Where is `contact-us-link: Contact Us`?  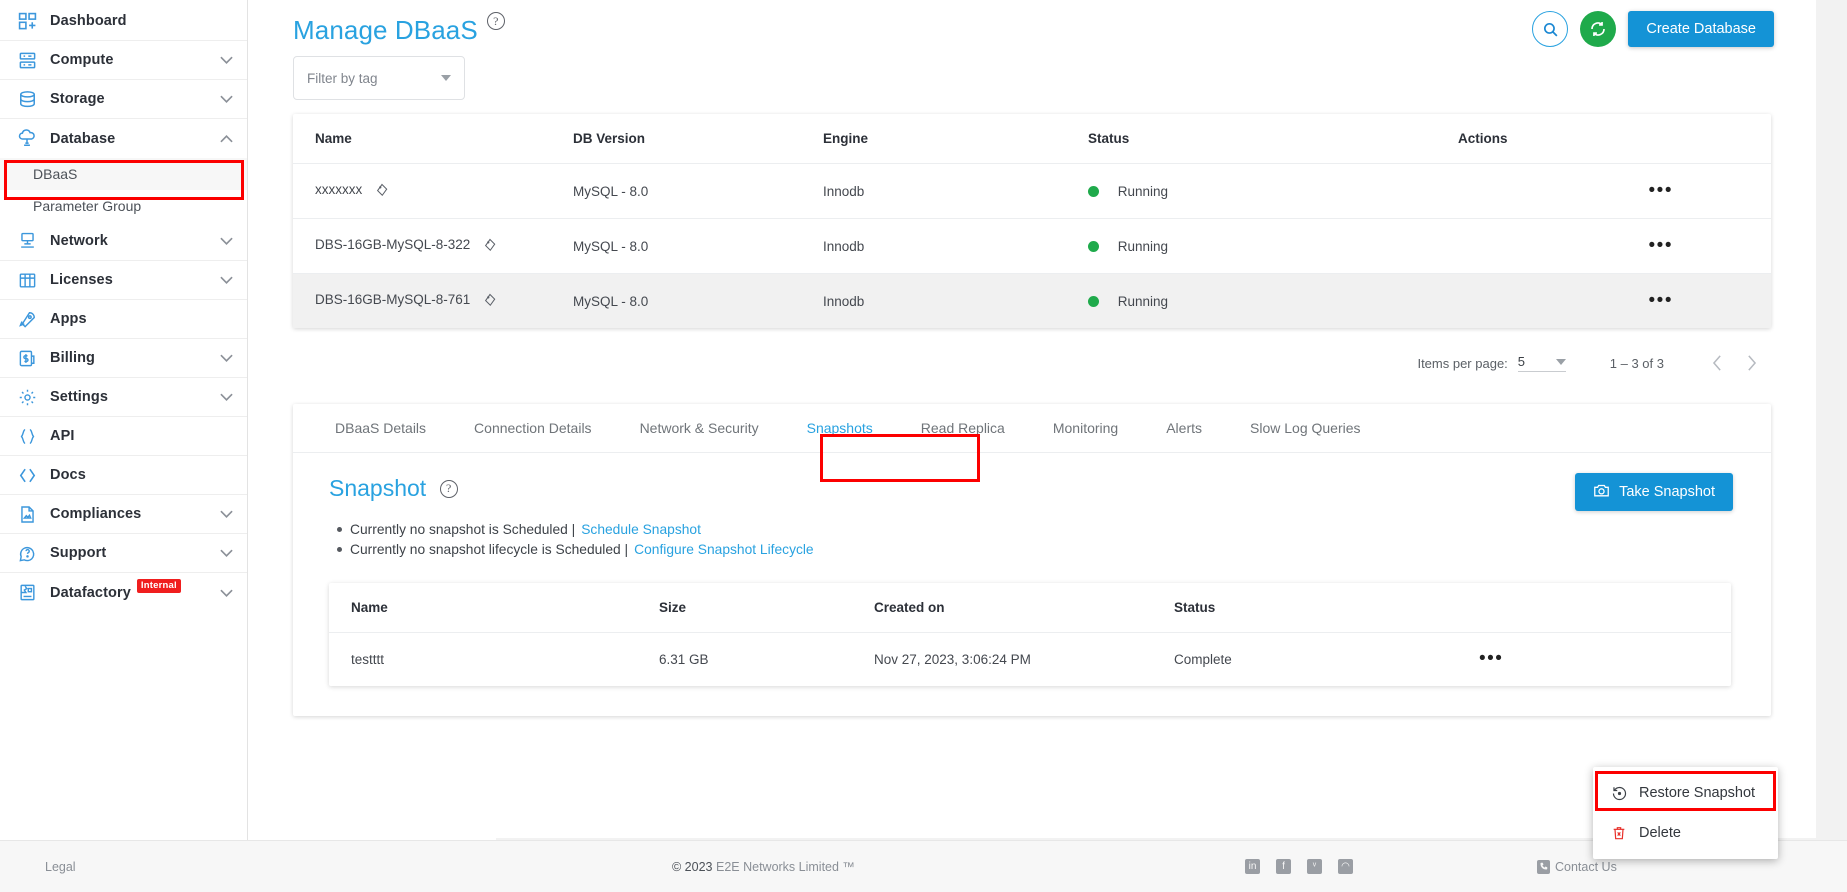
contact-us-link: Contact Us is located at coordinates (1577, 866).